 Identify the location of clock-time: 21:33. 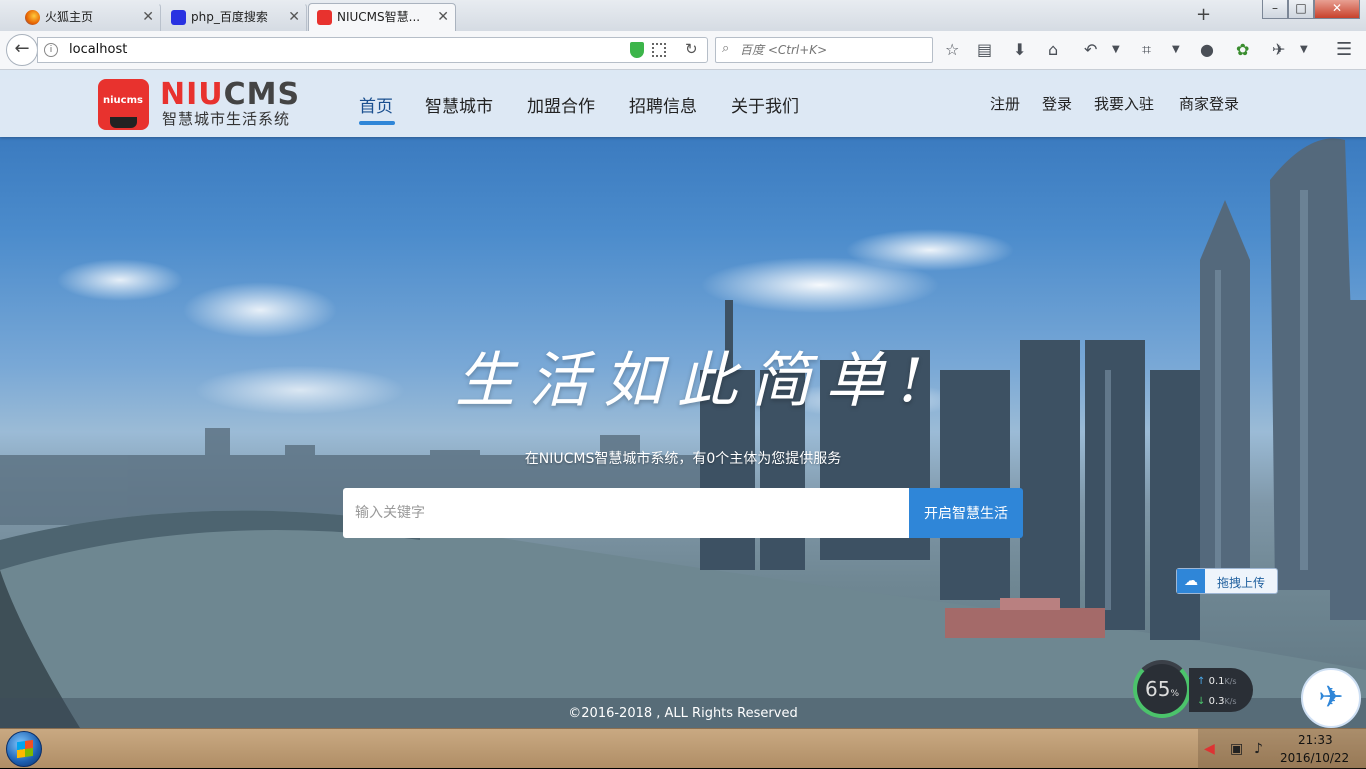
(1315, 740).